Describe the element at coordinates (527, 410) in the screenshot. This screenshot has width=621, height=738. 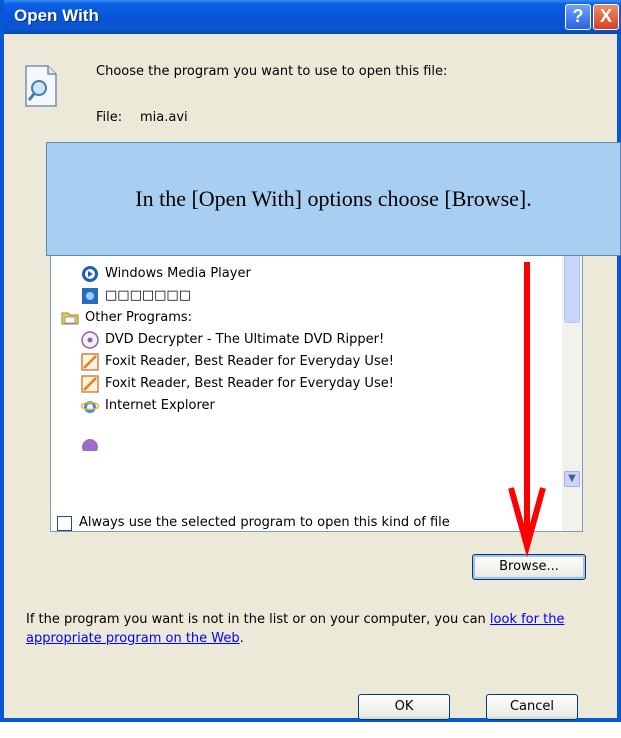
I see `red-arrow-icon` at that location.